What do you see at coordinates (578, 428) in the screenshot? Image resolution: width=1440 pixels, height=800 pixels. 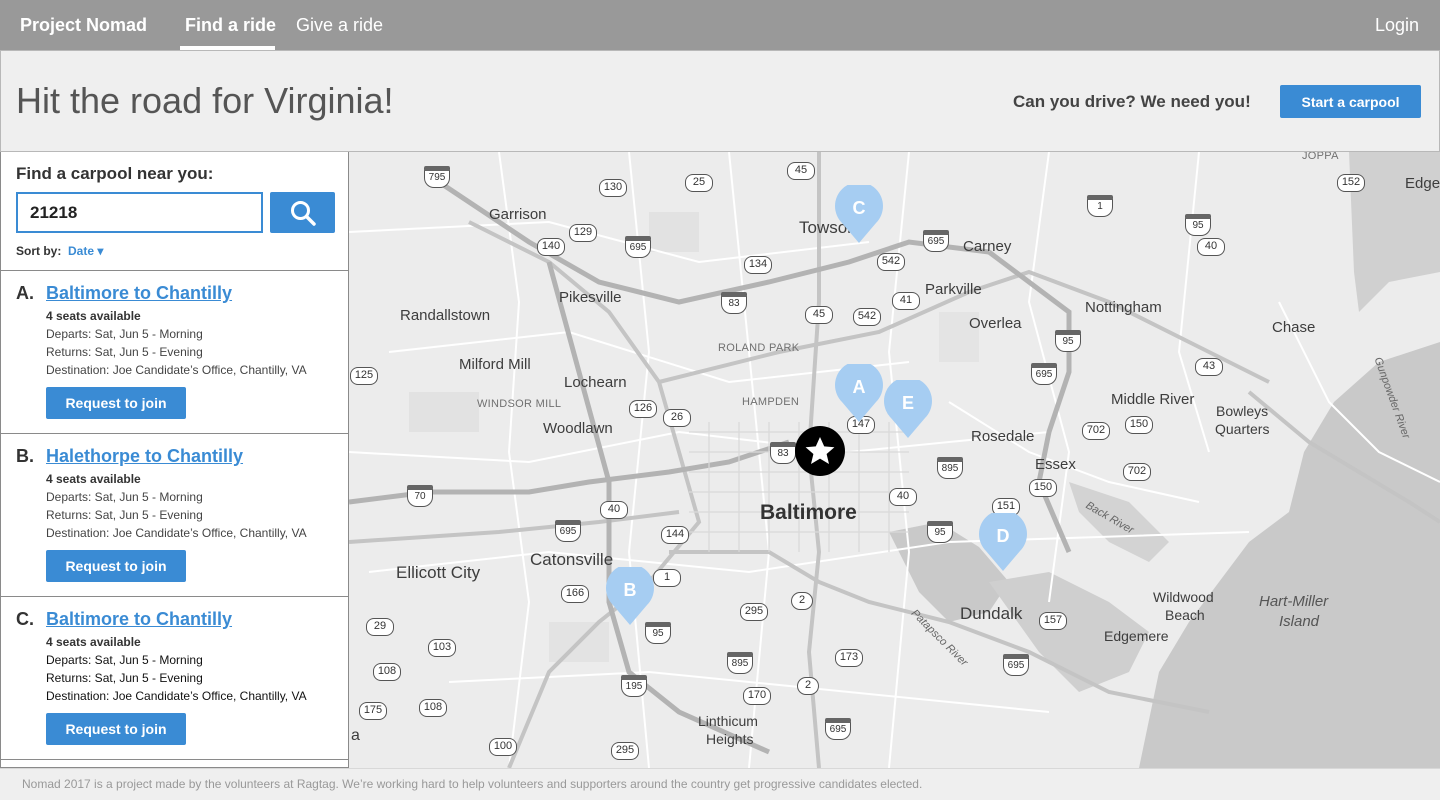 I see `map-label-woodlawn: Woodlawn` at bounding box center [578, 428].